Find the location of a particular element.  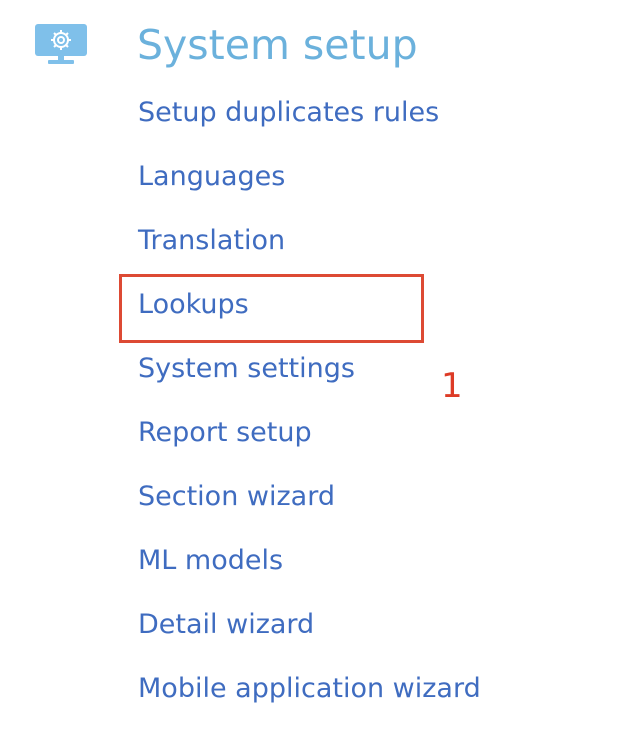

menu-item-ml-models: ML models is located at coordinates (320, 561).